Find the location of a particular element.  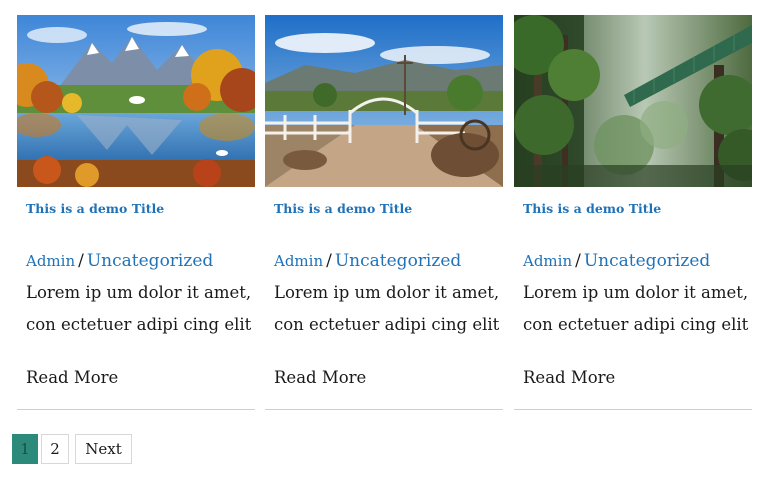

rainforest-bridge-image is located at coordinates (633, 101).